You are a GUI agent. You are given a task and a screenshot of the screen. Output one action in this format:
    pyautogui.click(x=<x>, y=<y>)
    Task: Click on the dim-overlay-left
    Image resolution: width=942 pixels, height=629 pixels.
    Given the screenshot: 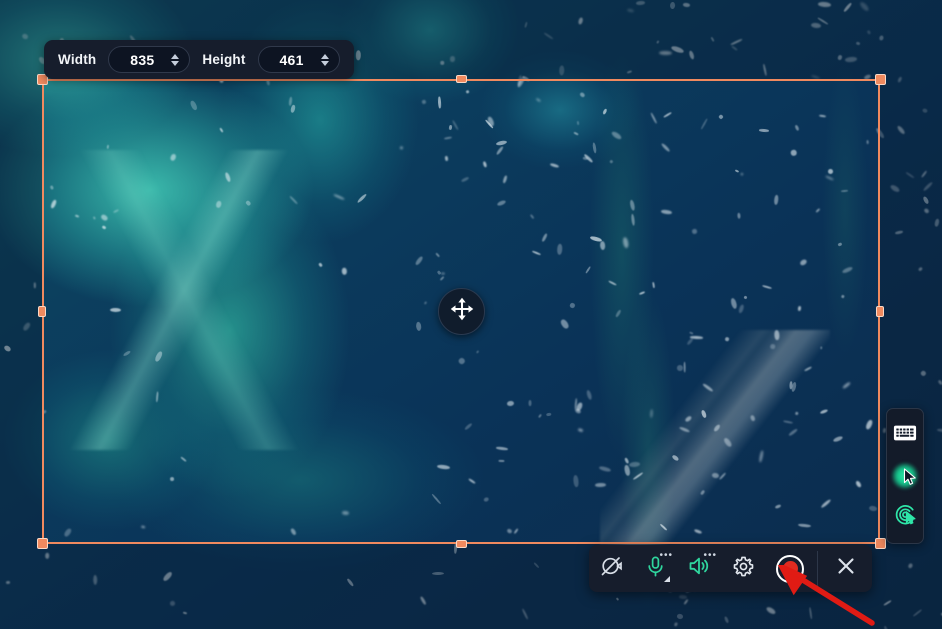 What is the action you would take?
    pyautogui.click(x=21, y=311)
    